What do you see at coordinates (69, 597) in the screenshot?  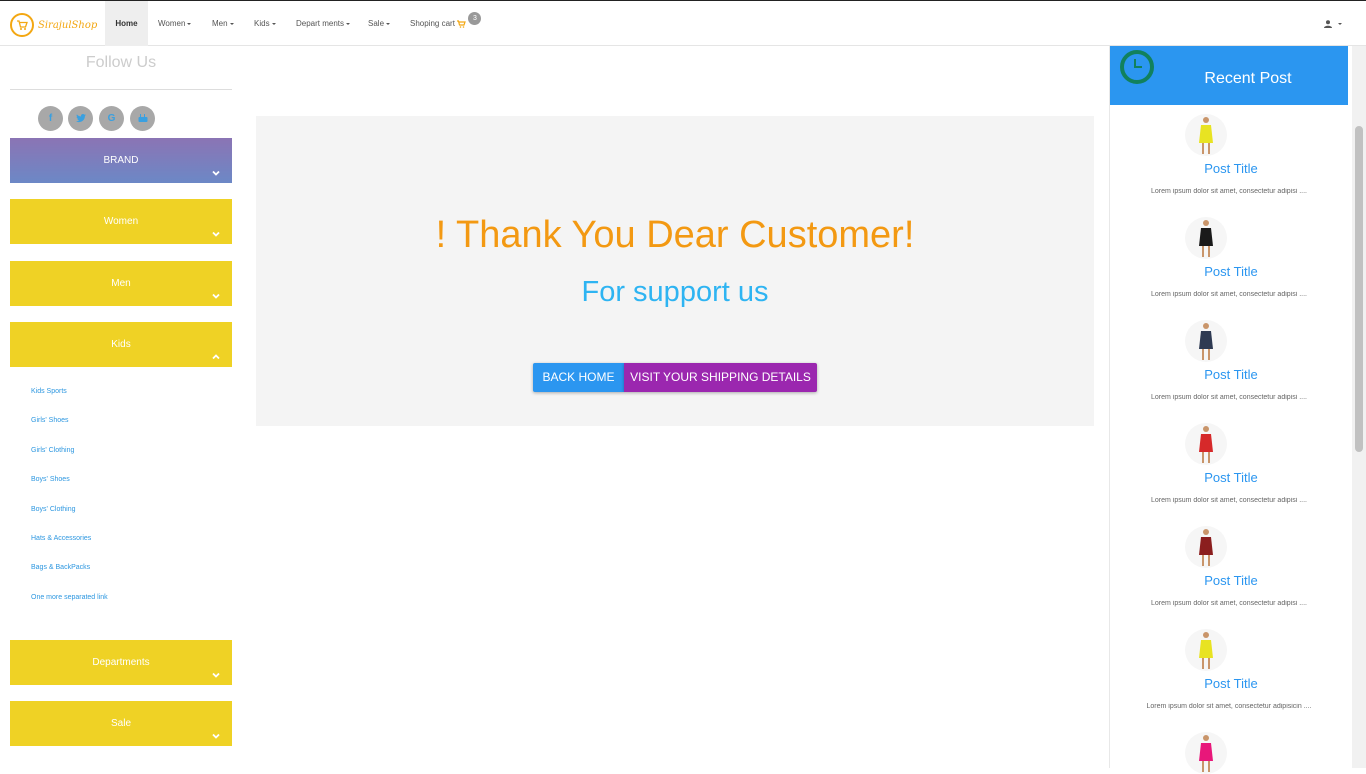 I see `sublink-separated: One more separated link` at bounding box center [69, 597].